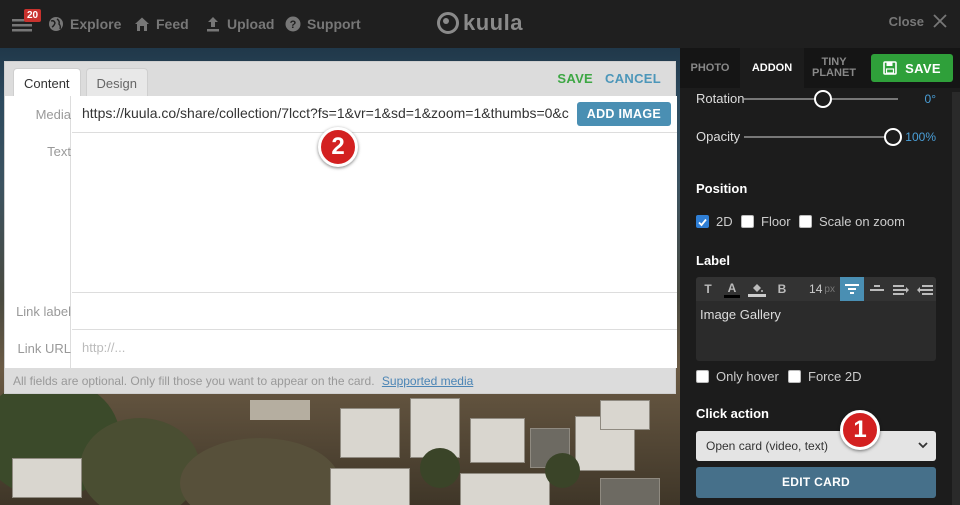 The height and width of the screenshot is (505, 960). I want to click on label-toolbar: T A B 14 px, so click(816, 289).